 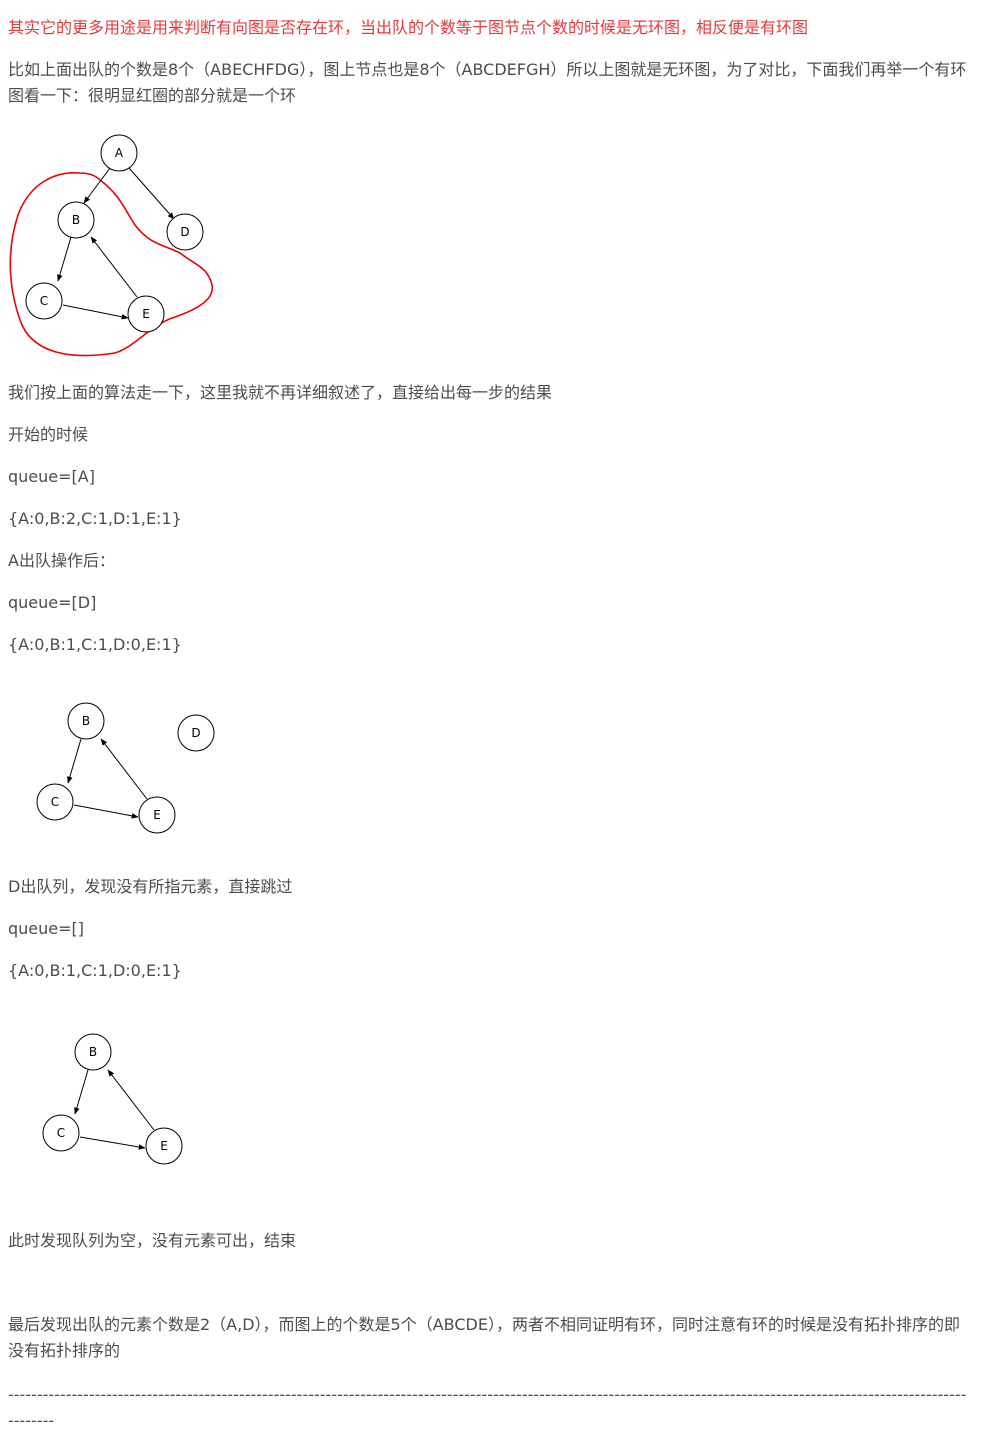 I want to click on queue-state-3: queue=[], so click(x=46, y=928).